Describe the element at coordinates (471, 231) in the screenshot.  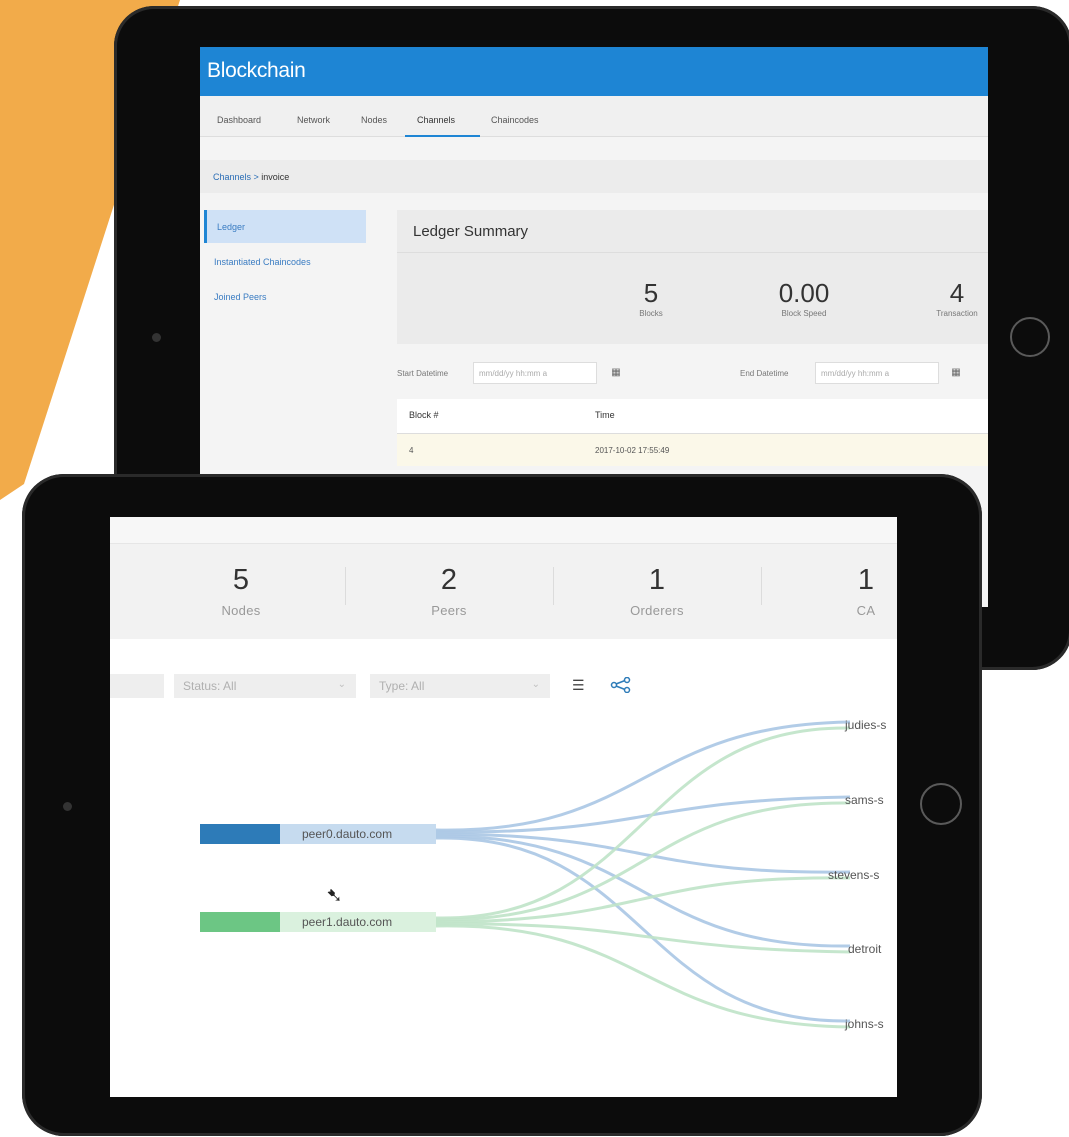
I see `ledger-summary-title: Ledger Summary` at that location.